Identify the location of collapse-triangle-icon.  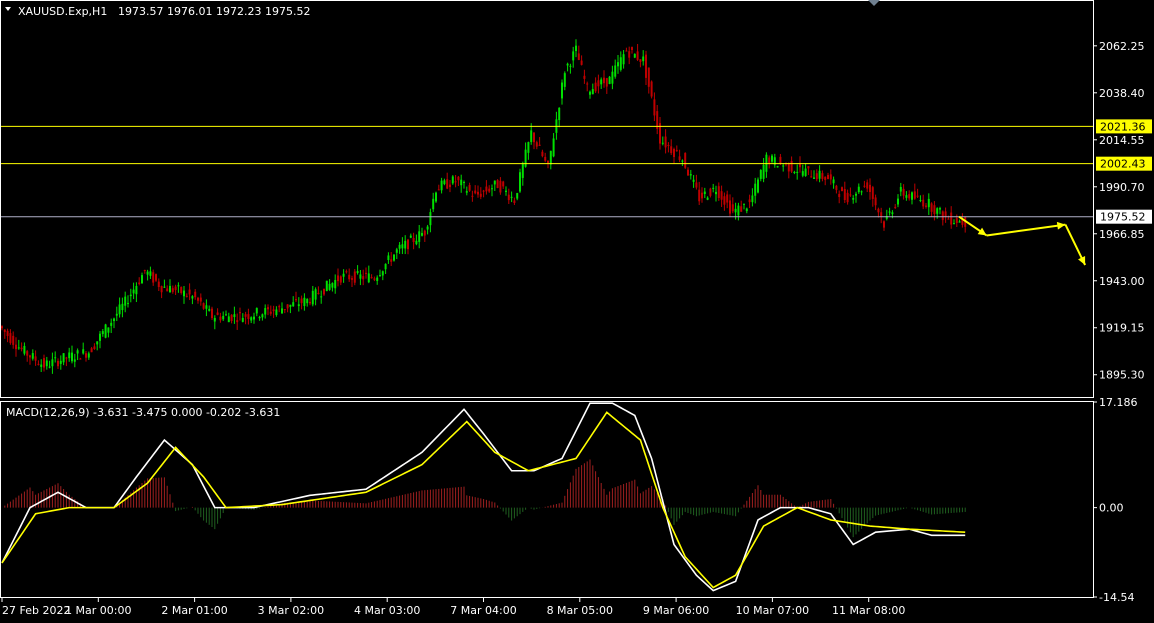
(8, 9).